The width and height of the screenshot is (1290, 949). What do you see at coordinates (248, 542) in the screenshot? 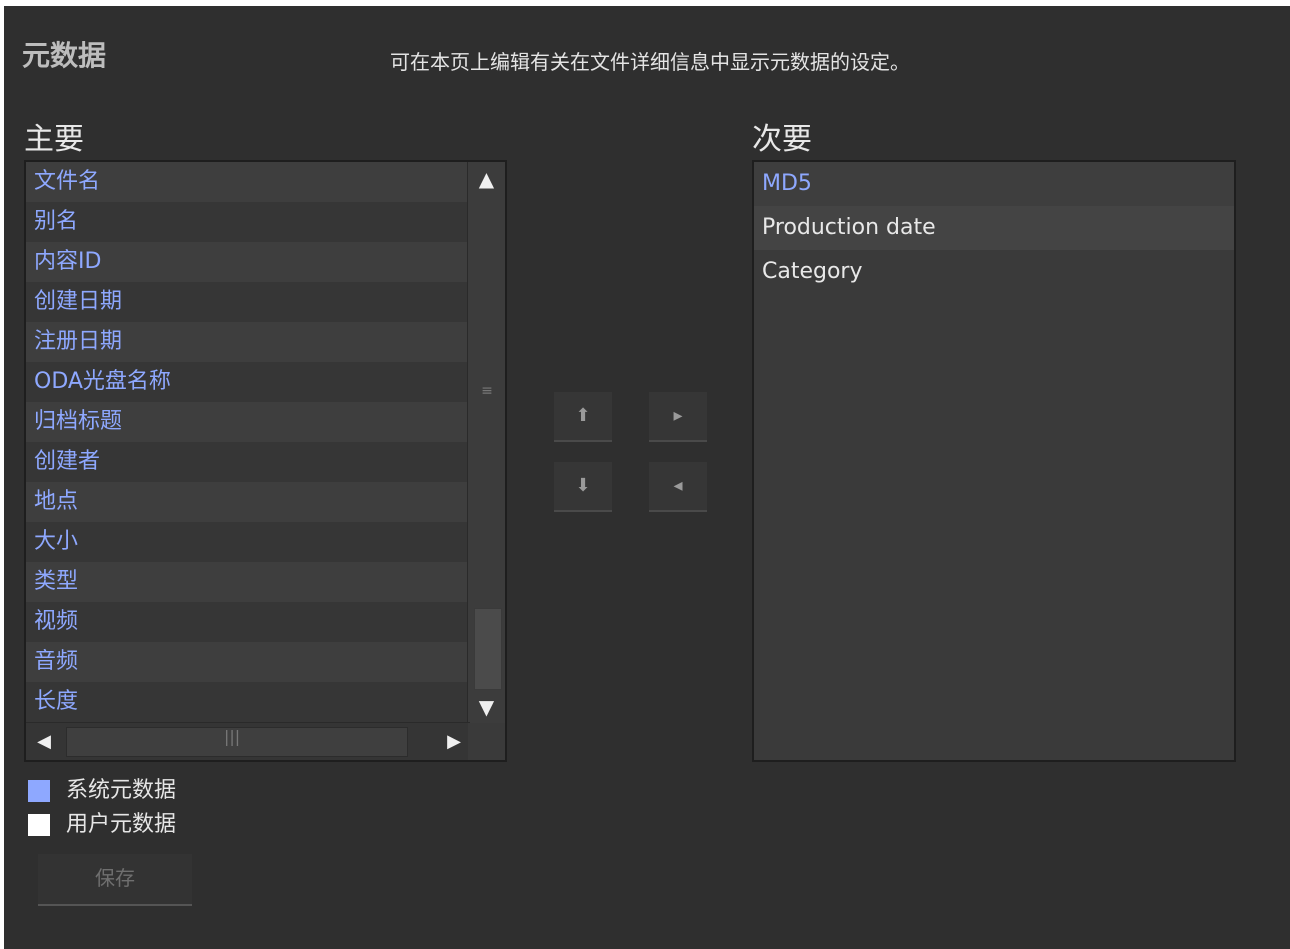
I see `list-item: 大小` at bounding box center [248, 542].